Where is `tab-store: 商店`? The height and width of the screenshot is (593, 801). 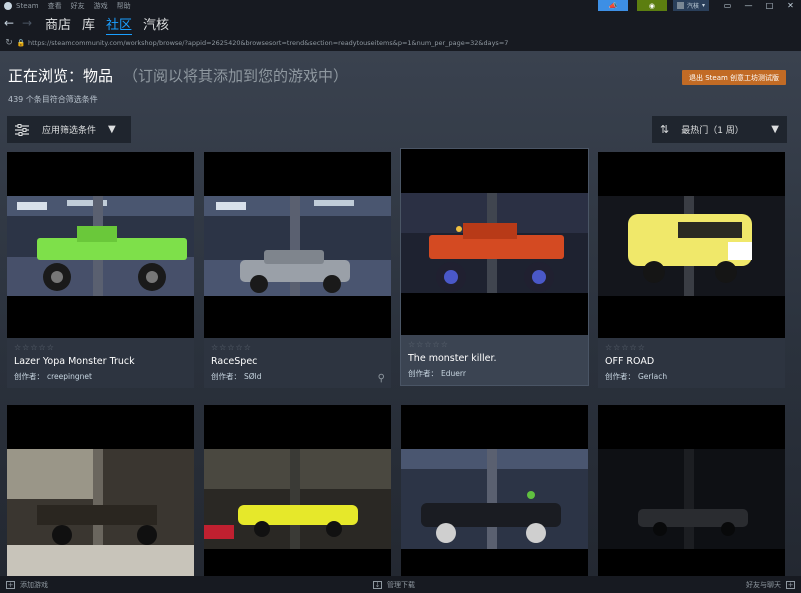
tab-store: 商店 is located at coordinates (58, 23).